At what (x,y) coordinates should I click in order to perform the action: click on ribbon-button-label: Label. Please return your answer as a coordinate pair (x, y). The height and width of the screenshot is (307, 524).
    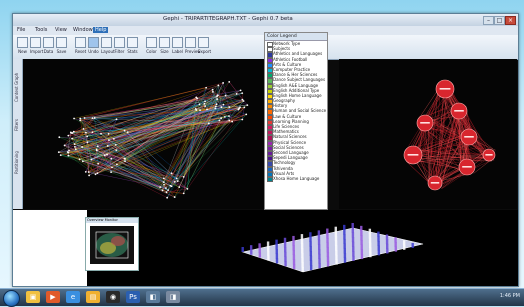
    Looking at the image, I should click on (177, 45).